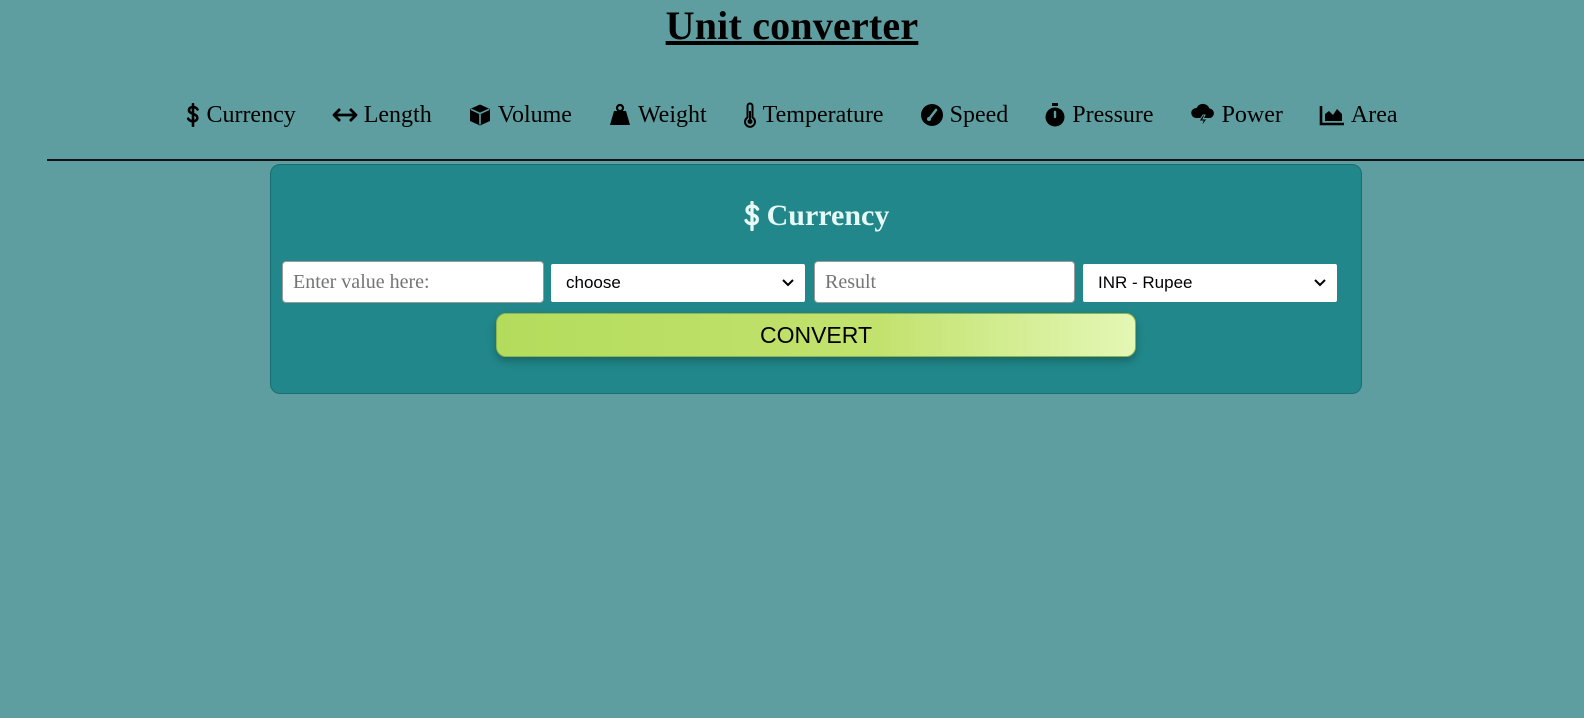 The image size is (1584, 718). Describe the element at coordinates (1252, 114) in the screenshot. I see `nav-item-label: Power` at that location.